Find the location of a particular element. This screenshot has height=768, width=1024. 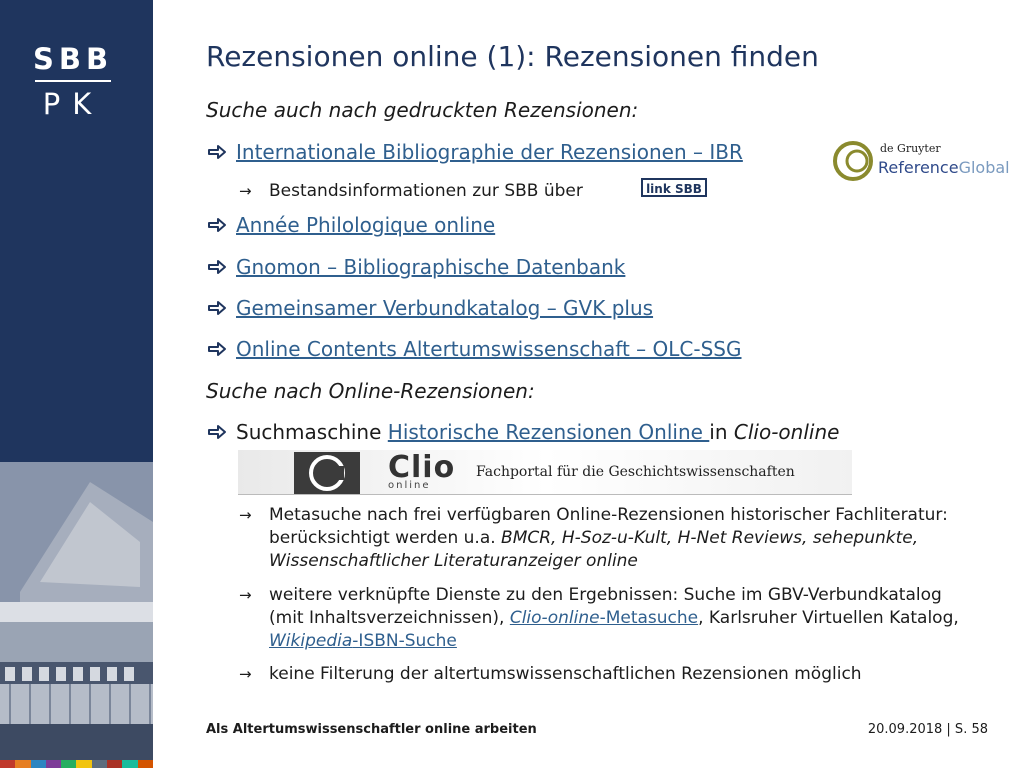

degruyter-reference-global-logo: de Gruyter ReferenceGlobal is located at coordinates (923, 161).